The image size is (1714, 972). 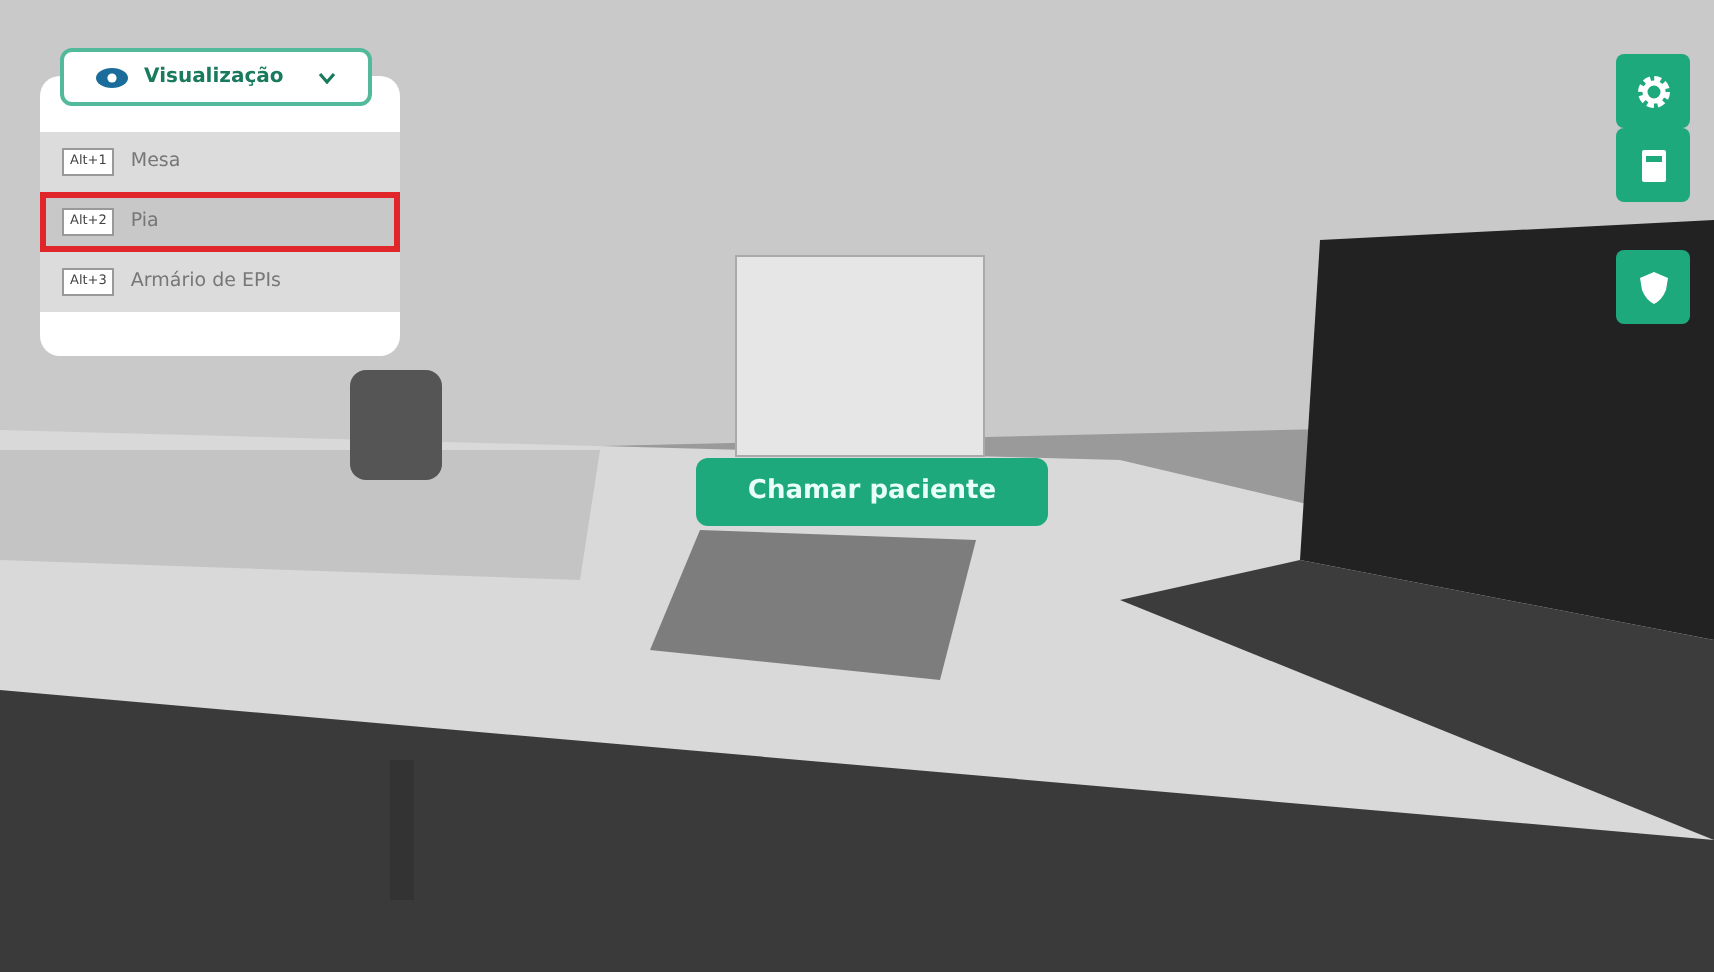 I want to click on gear-icon, so click(x=1653, y=91).